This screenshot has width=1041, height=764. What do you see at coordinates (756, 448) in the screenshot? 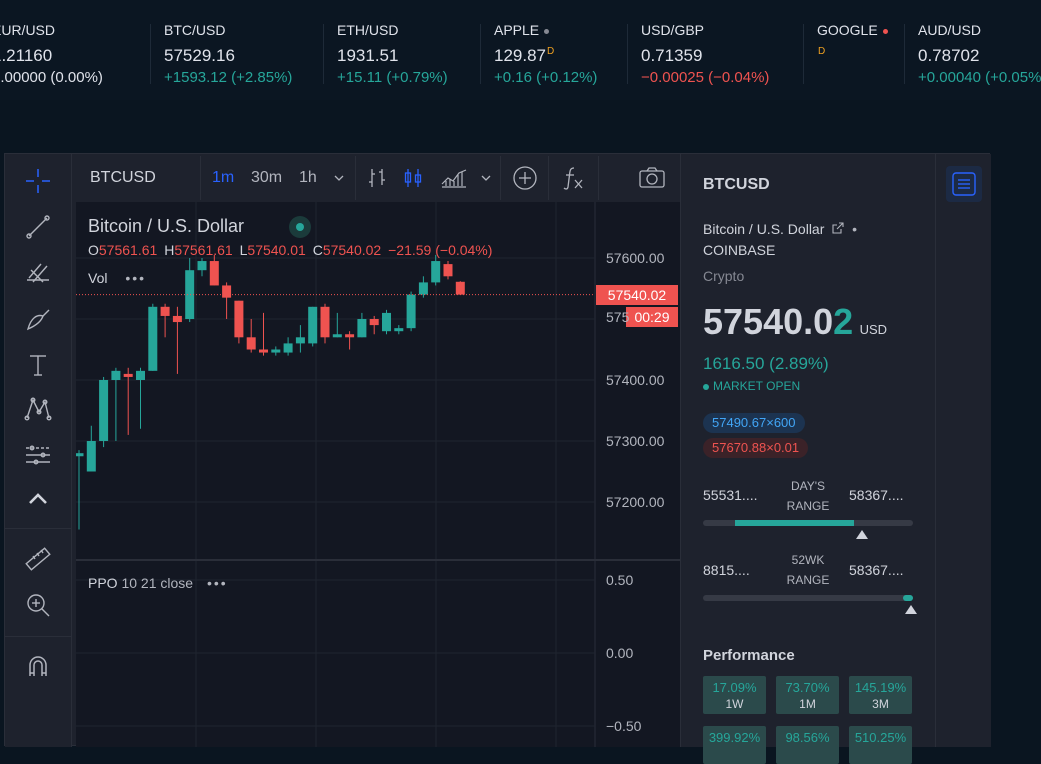
I see `ask-badge: 57670.88×0.01` at bounding box center [756, 448].